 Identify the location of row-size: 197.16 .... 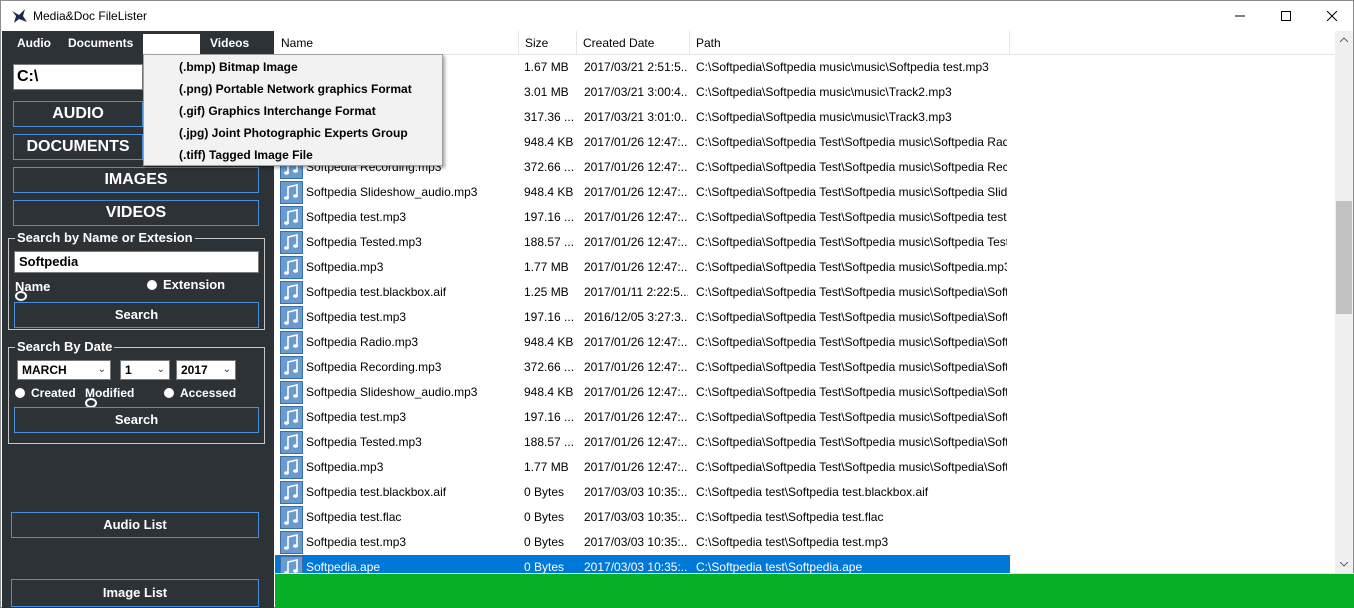
(549, 317).